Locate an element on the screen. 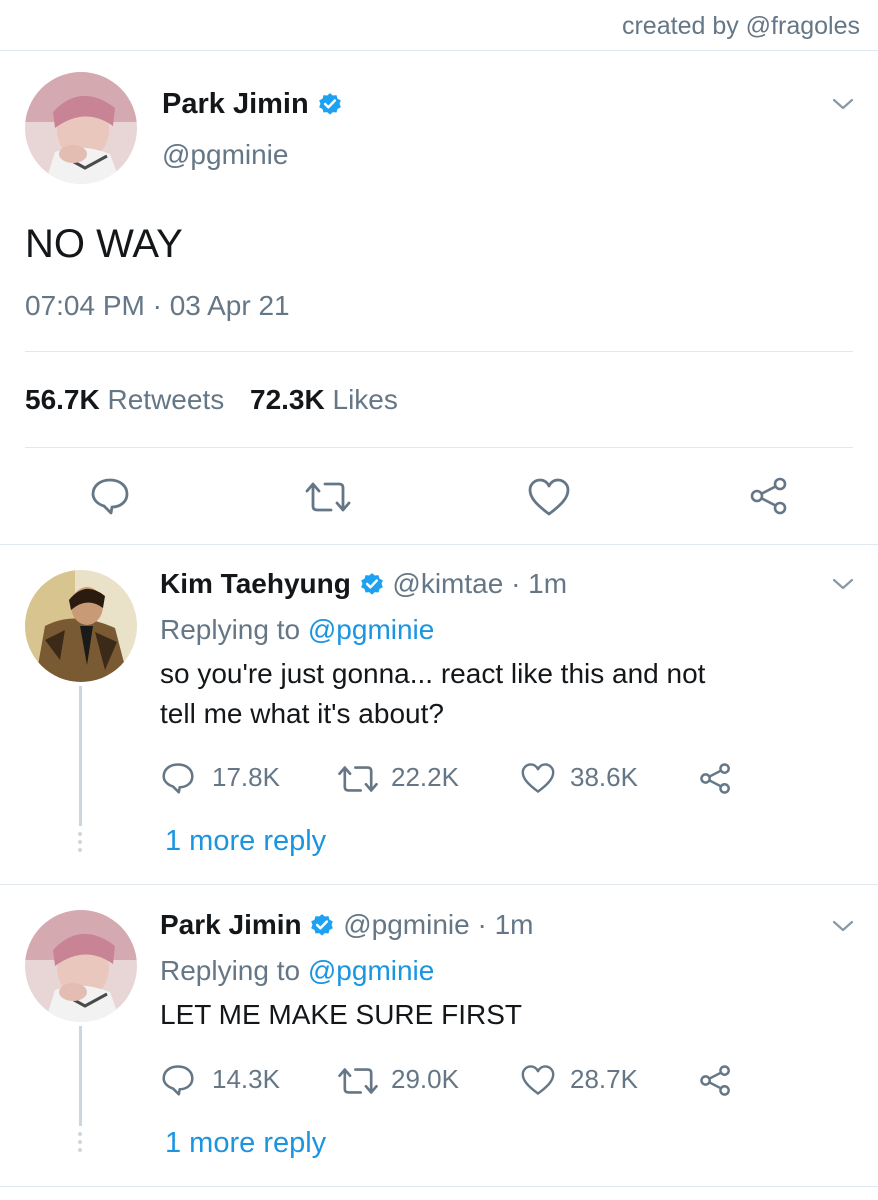  engagement-stats: 56.7K Retweets 72.3K Likes is located at coordinates (211, 400).